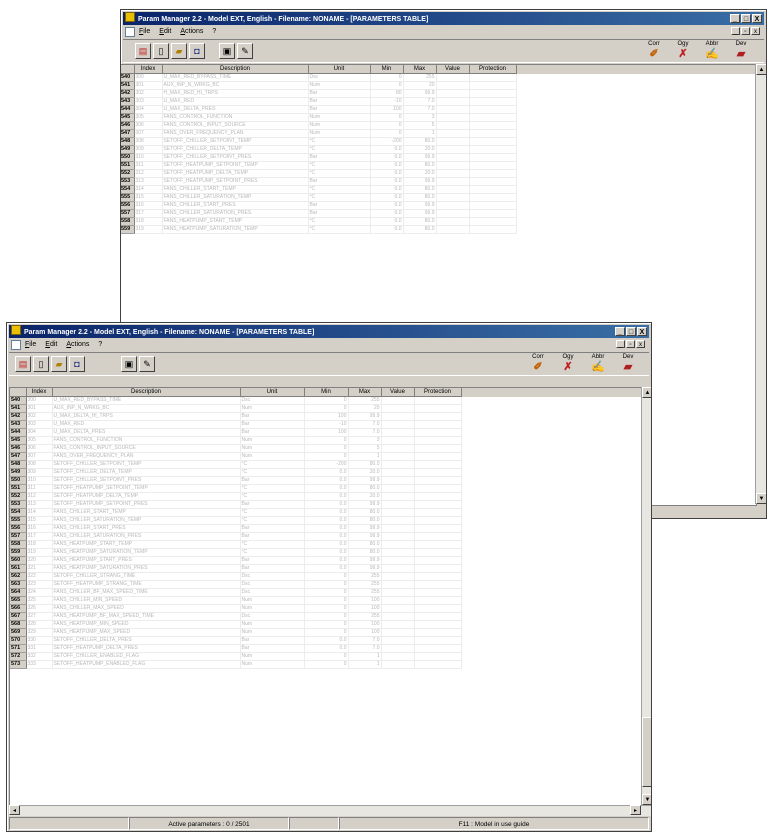  I want to click on menu-actions: Actions, so click(191, 32).